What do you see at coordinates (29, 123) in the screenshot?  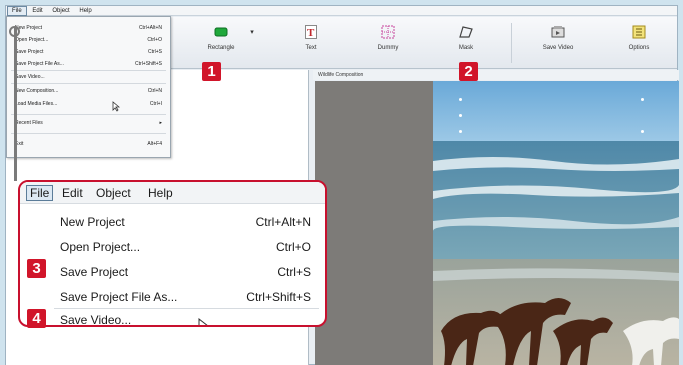 I see `menu-item-label: Recent Files` at bounding box center [29, 123].